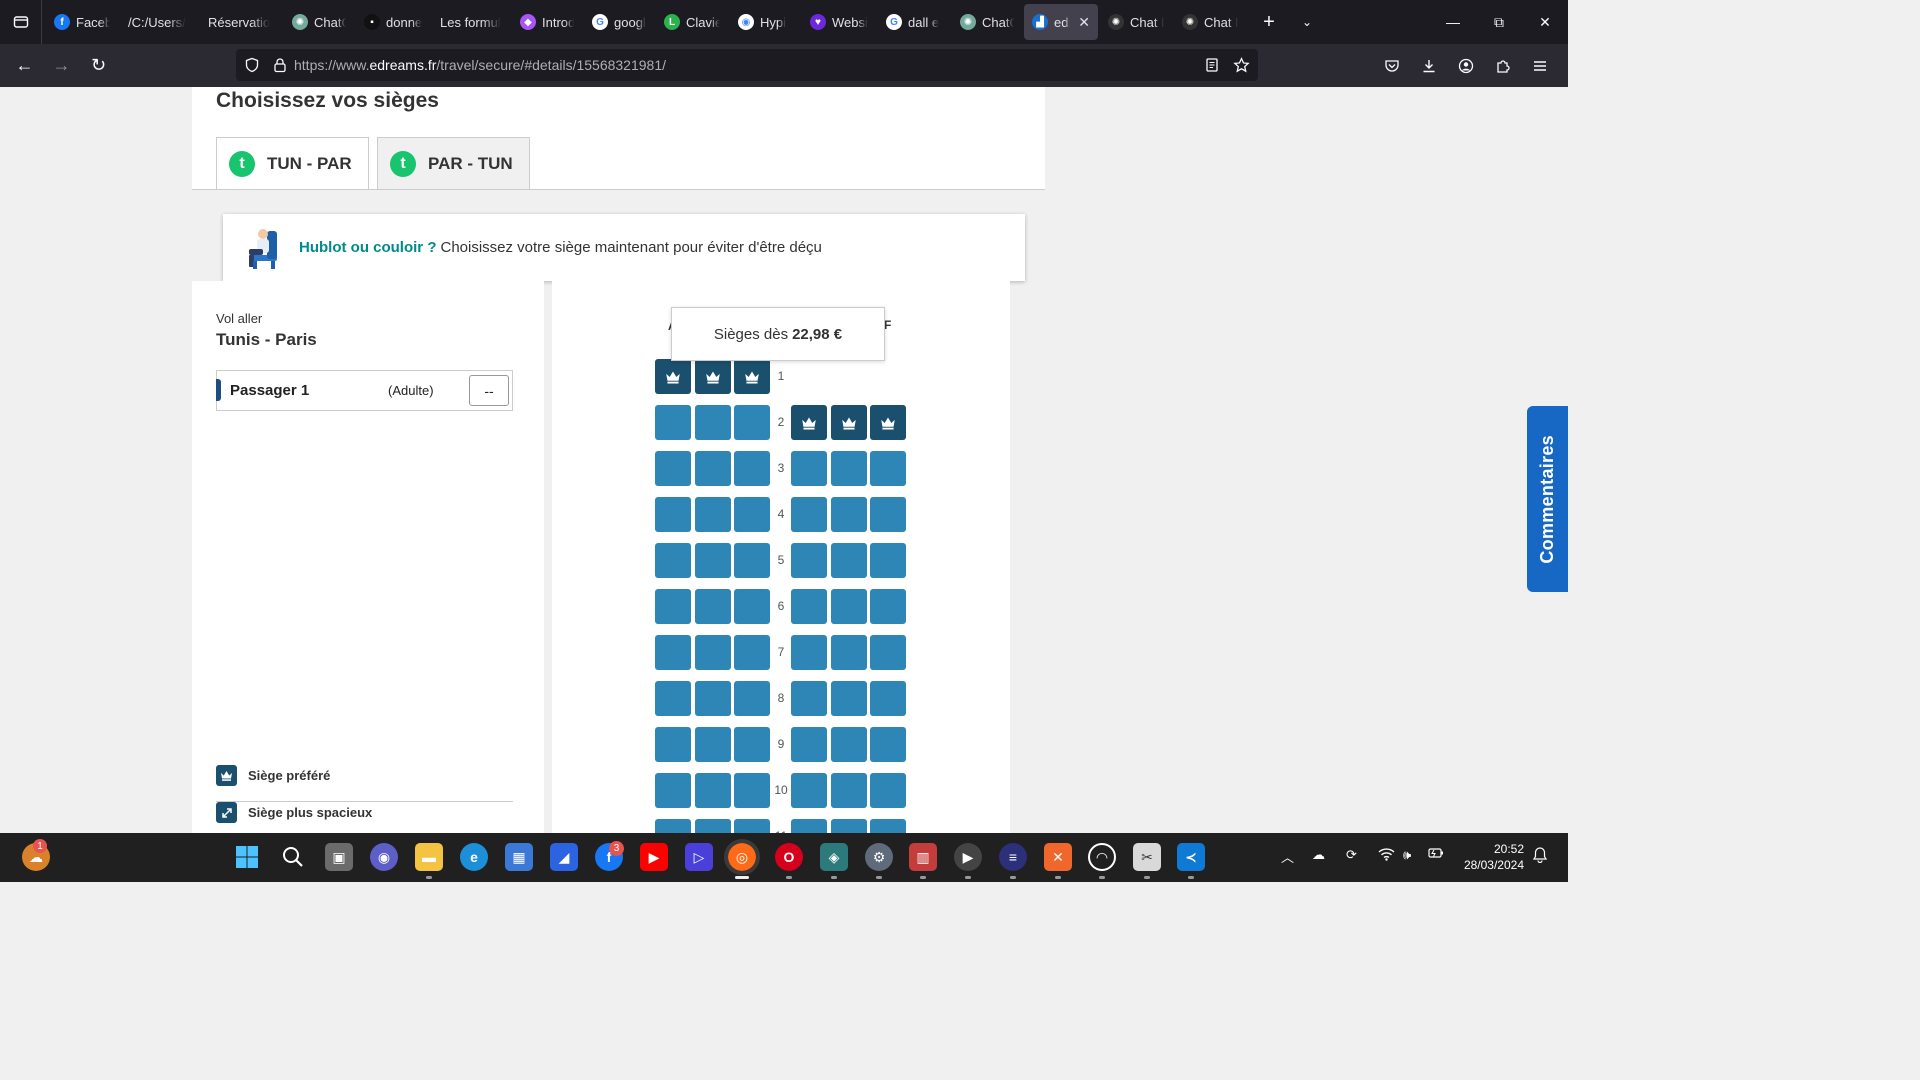 The width and height of the screenshot is (1920, 1080). Describe the element at coordinates (849, 560) in the screenshot. I see `seat-5e` at that location.